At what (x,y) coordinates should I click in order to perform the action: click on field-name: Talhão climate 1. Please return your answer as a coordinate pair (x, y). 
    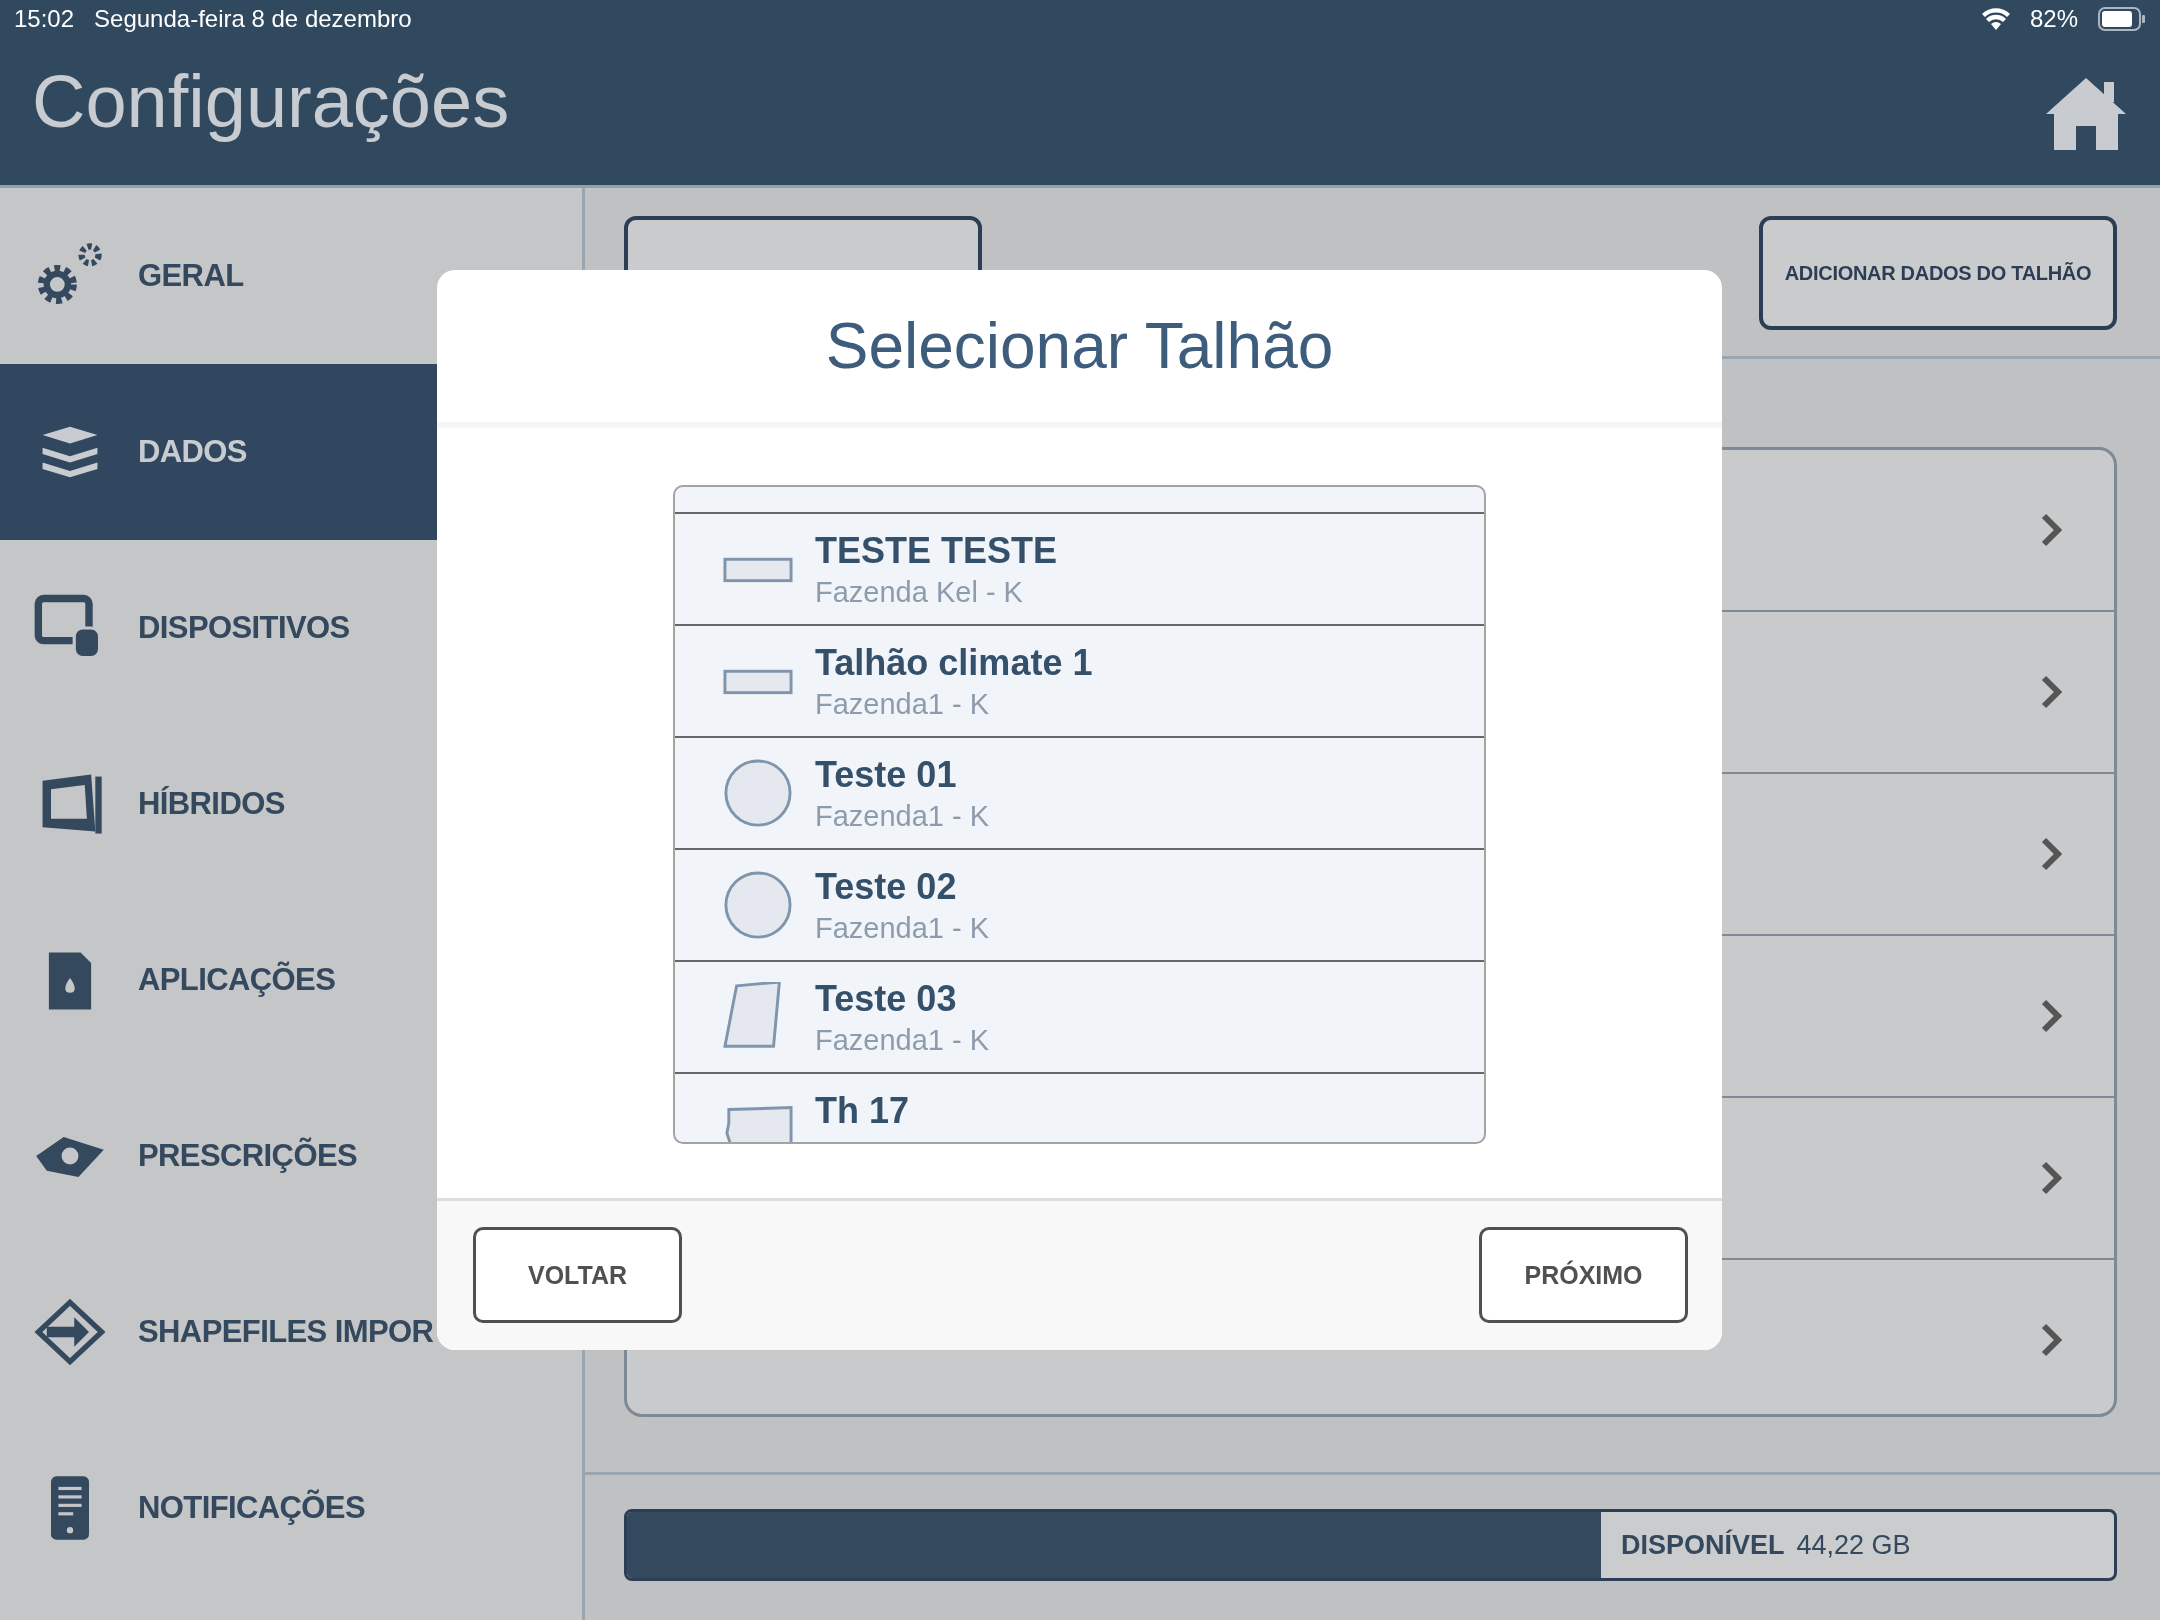
    Looking at the image, I should click on (954, 663).